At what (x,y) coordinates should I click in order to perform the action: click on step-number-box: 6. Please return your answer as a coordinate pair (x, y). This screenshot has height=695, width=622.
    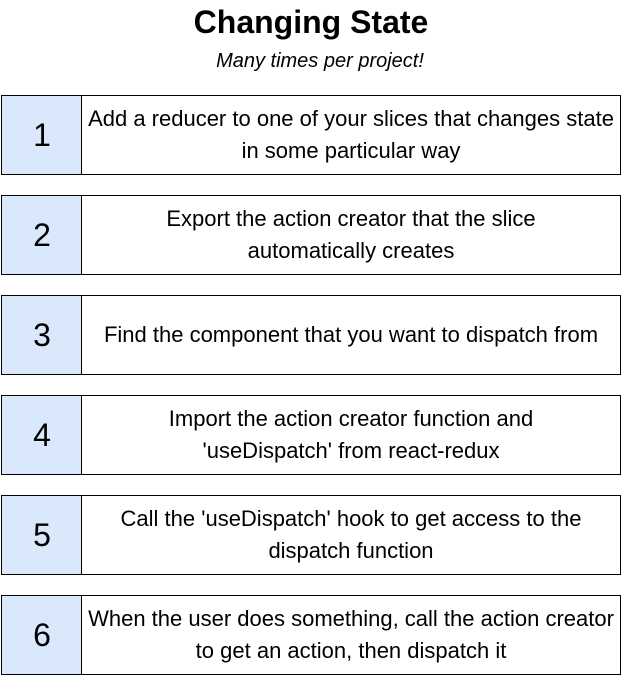
    Looking at the image, I should click on (42, 635).